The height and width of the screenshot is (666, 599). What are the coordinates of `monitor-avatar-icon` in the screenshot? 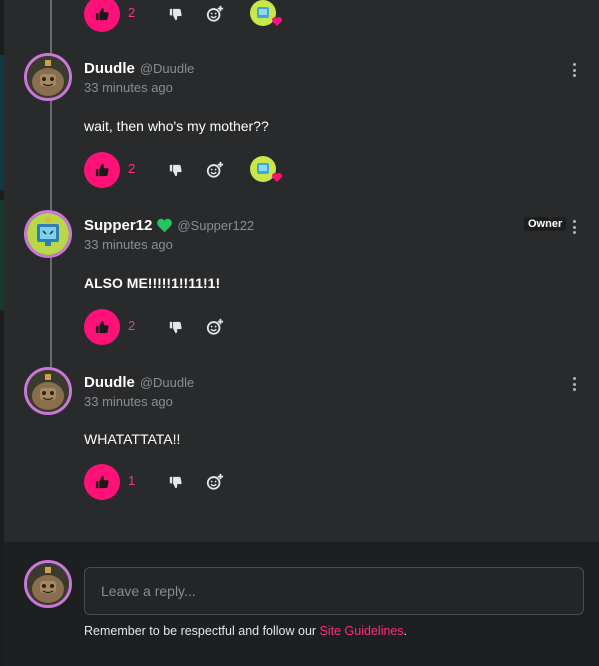 It's located at (48, 234).